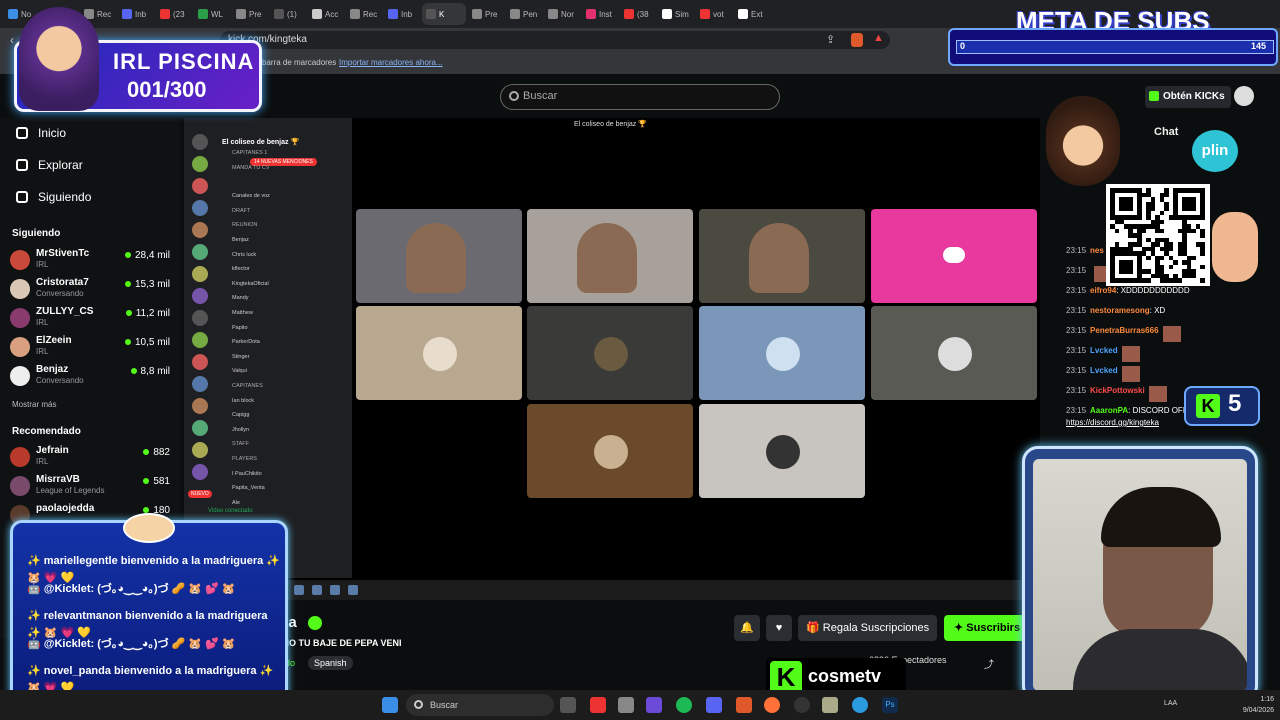 This screenshot has width=1280, height=720. I want to click on discord-channel: PLAYERS, so click(244, 459).